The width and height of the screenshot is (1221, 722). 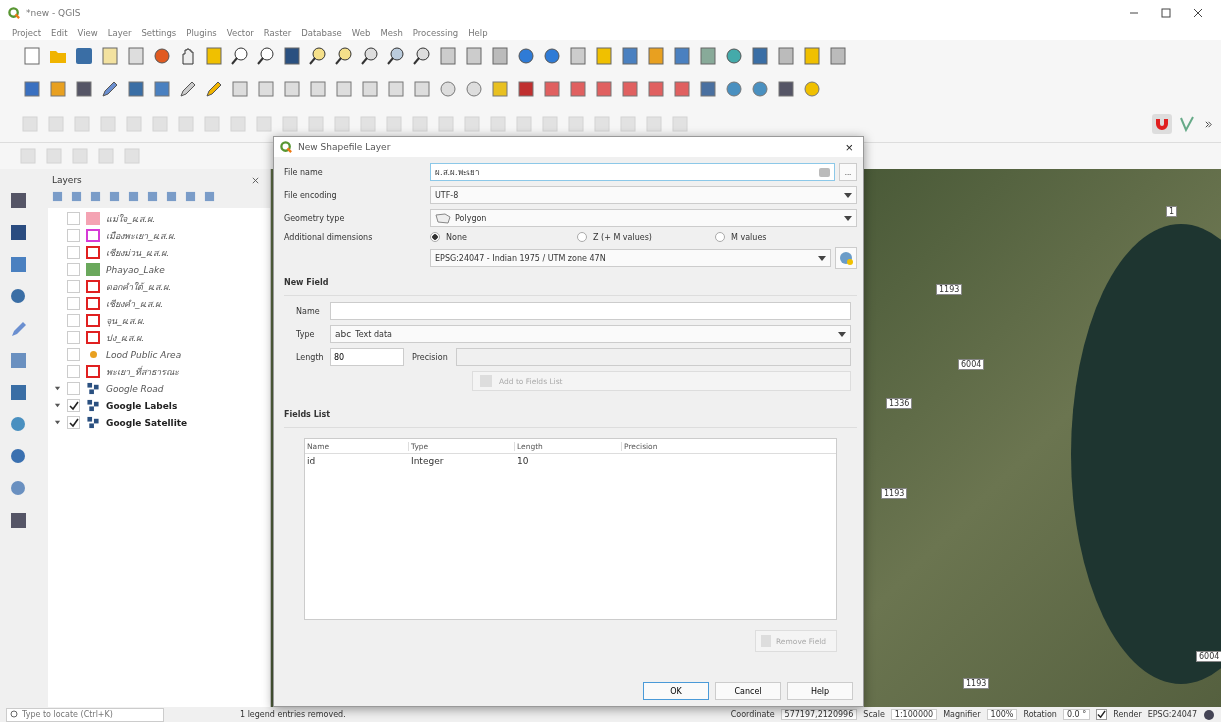 What do you see at coordinates (1208, 124) in the screenshot?
I see `chevron-icon` at bounding box center [1208, 124].